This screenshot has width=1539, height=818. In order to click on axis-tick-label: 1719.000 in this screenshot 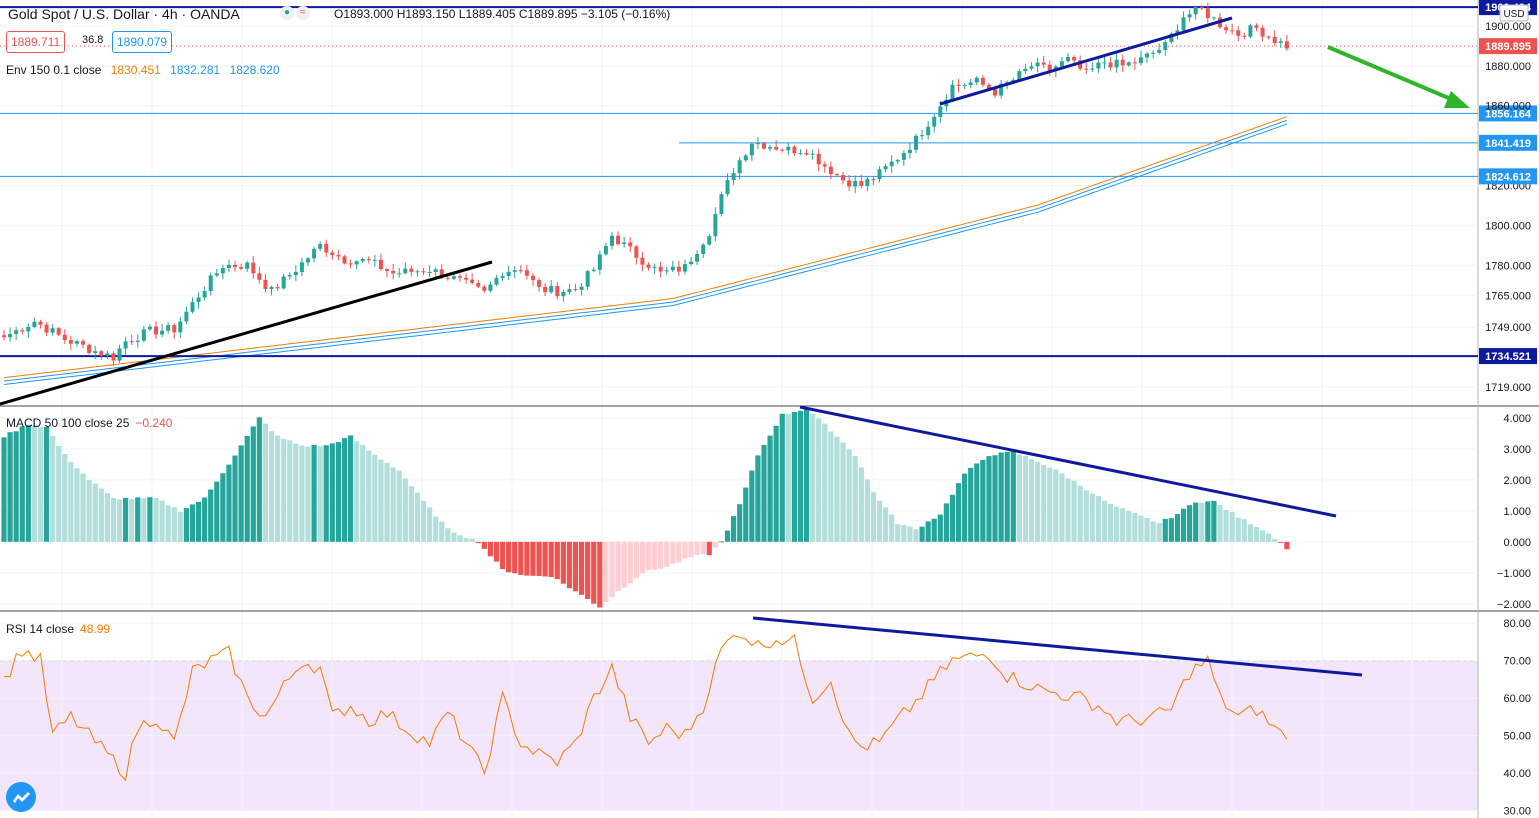, I will do `click(1508, 388)`.